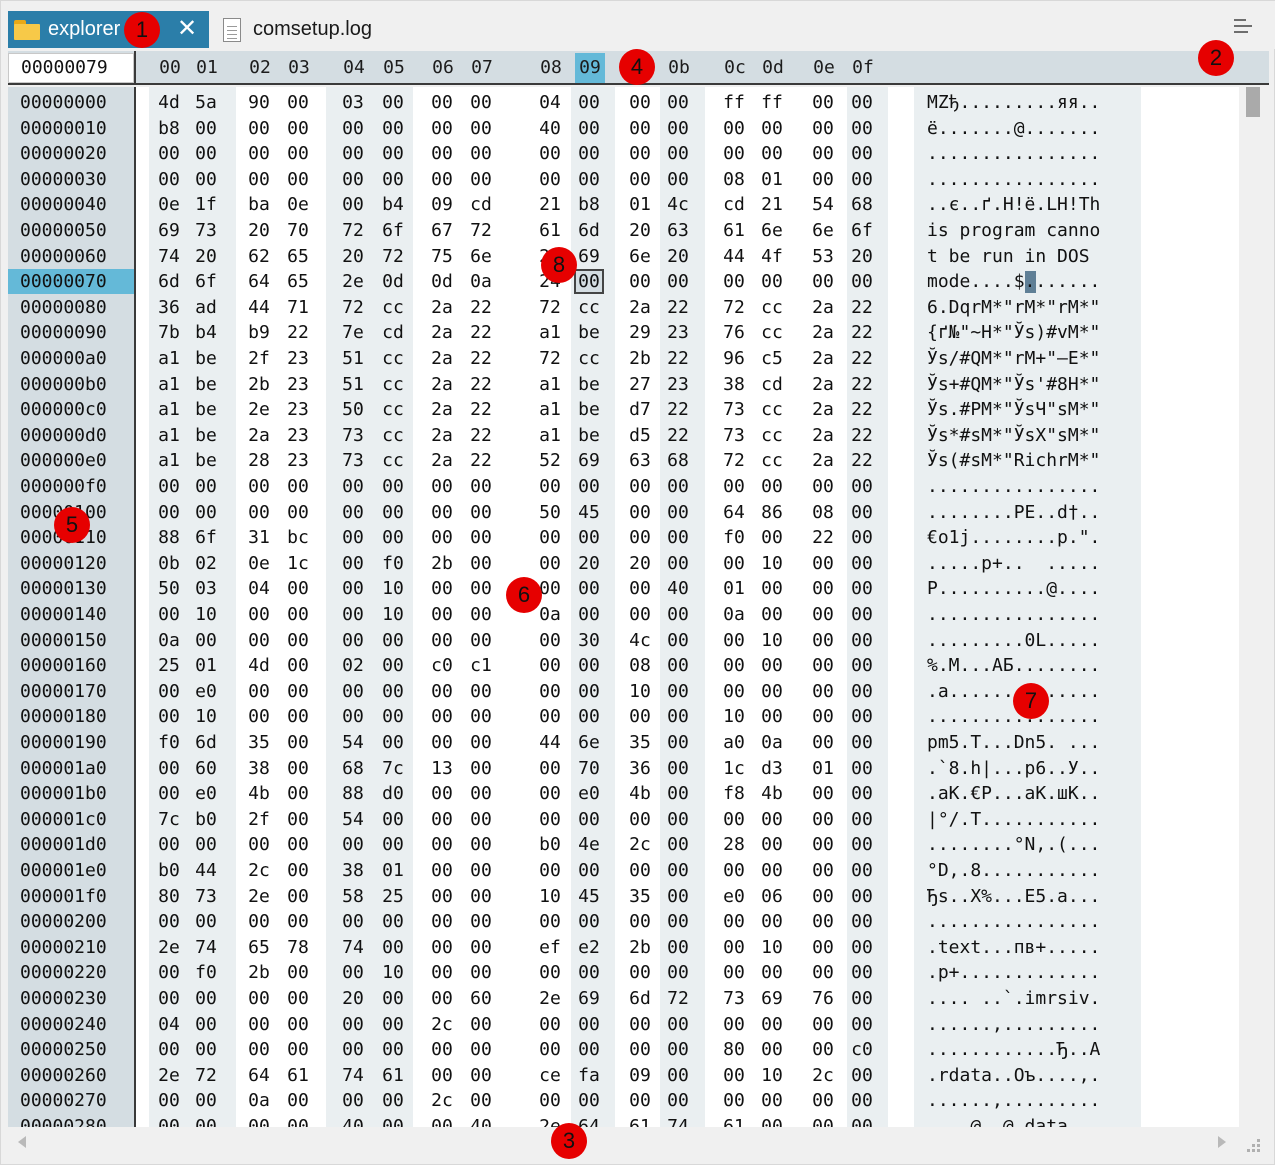 This screenshot has height=1165, width=1275. What do you see at coordinates (206, 972) in the screenshot?
I see `hex-byte: f0` at bounding box center [206, 972].